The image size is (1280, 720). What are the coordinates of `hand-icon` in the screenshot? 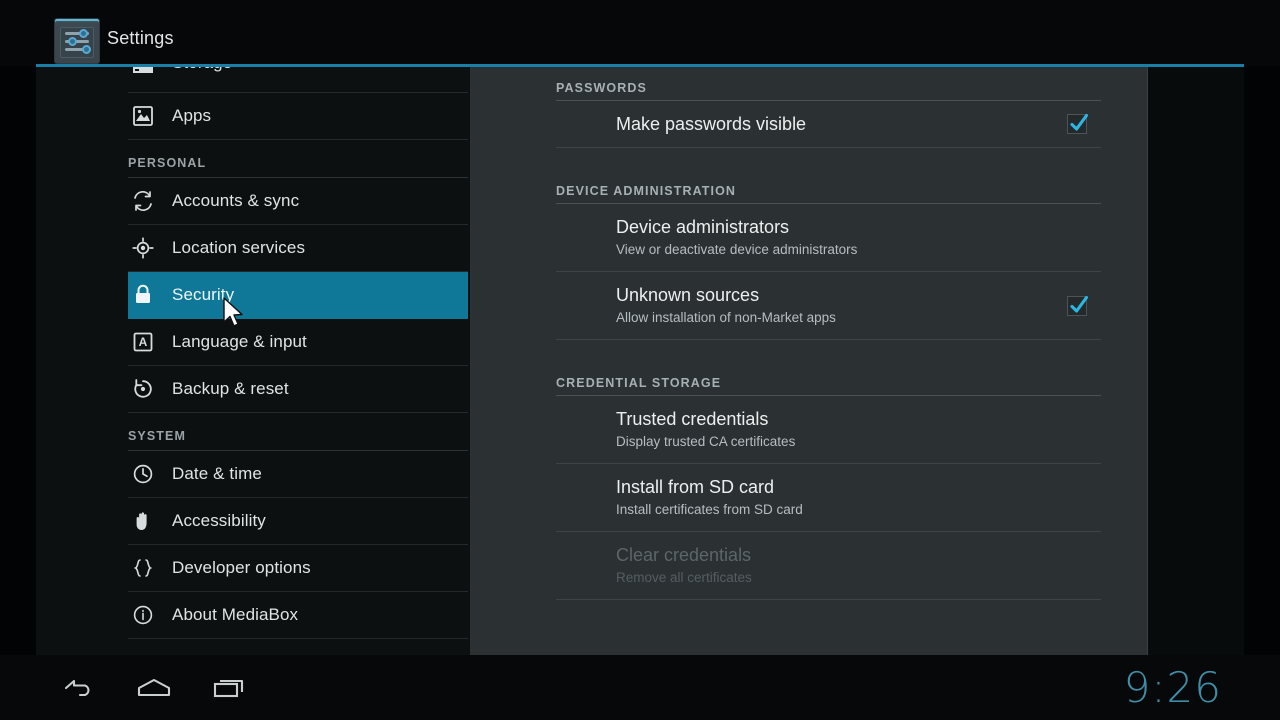 It's located at (143, 521).